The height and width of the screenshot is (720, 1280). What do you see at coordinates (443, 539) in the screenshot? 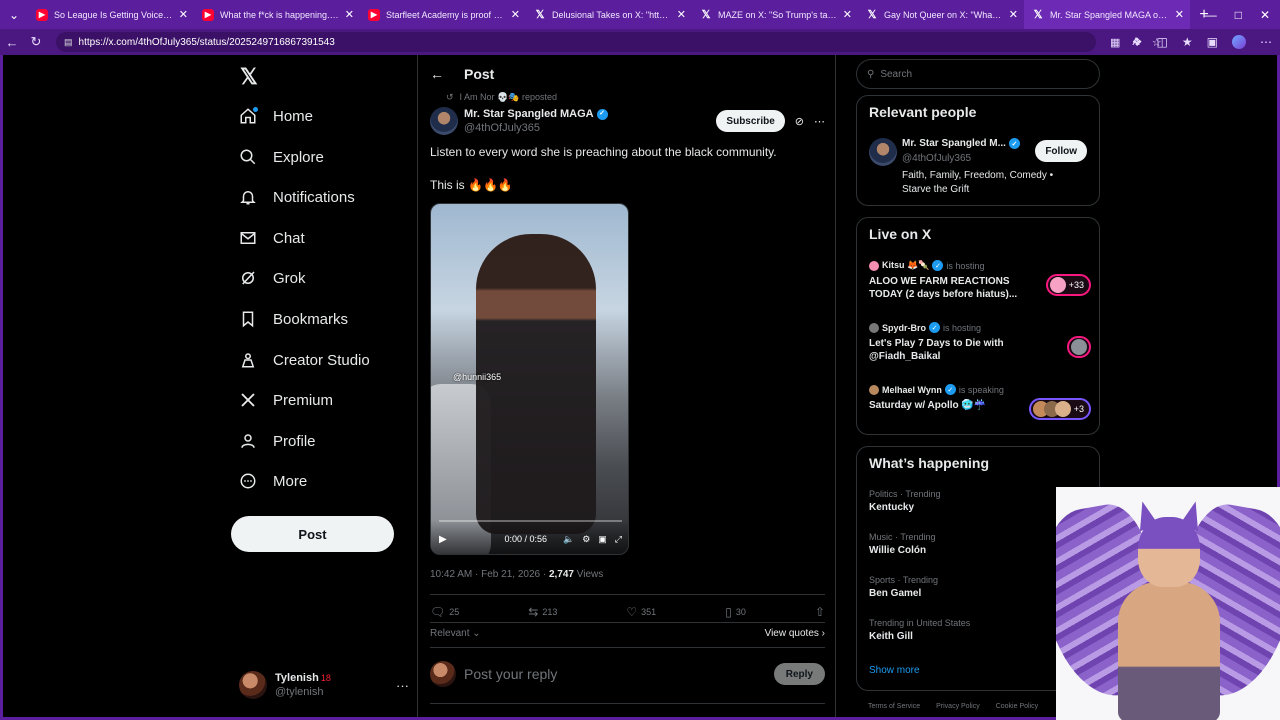
I see `play-icon: ▶` at bounding box center [443, 539].